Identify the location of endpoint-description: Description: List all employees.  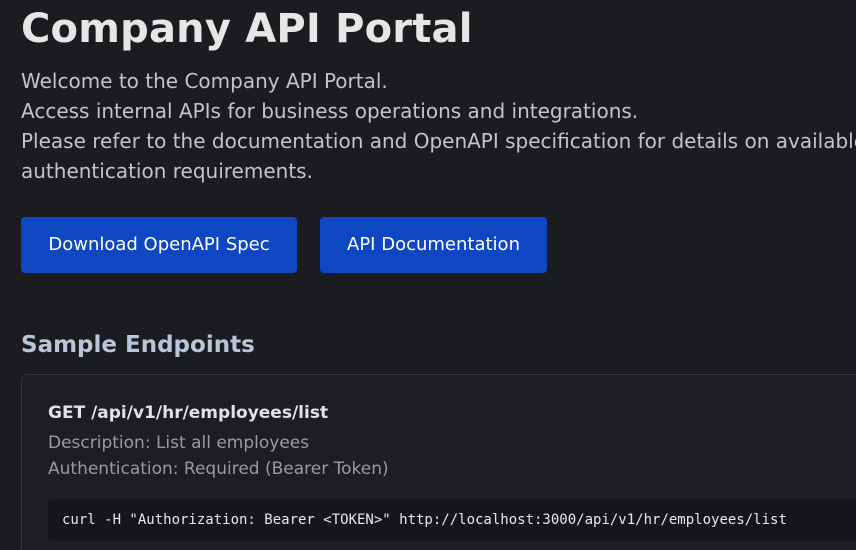
(179, 443).